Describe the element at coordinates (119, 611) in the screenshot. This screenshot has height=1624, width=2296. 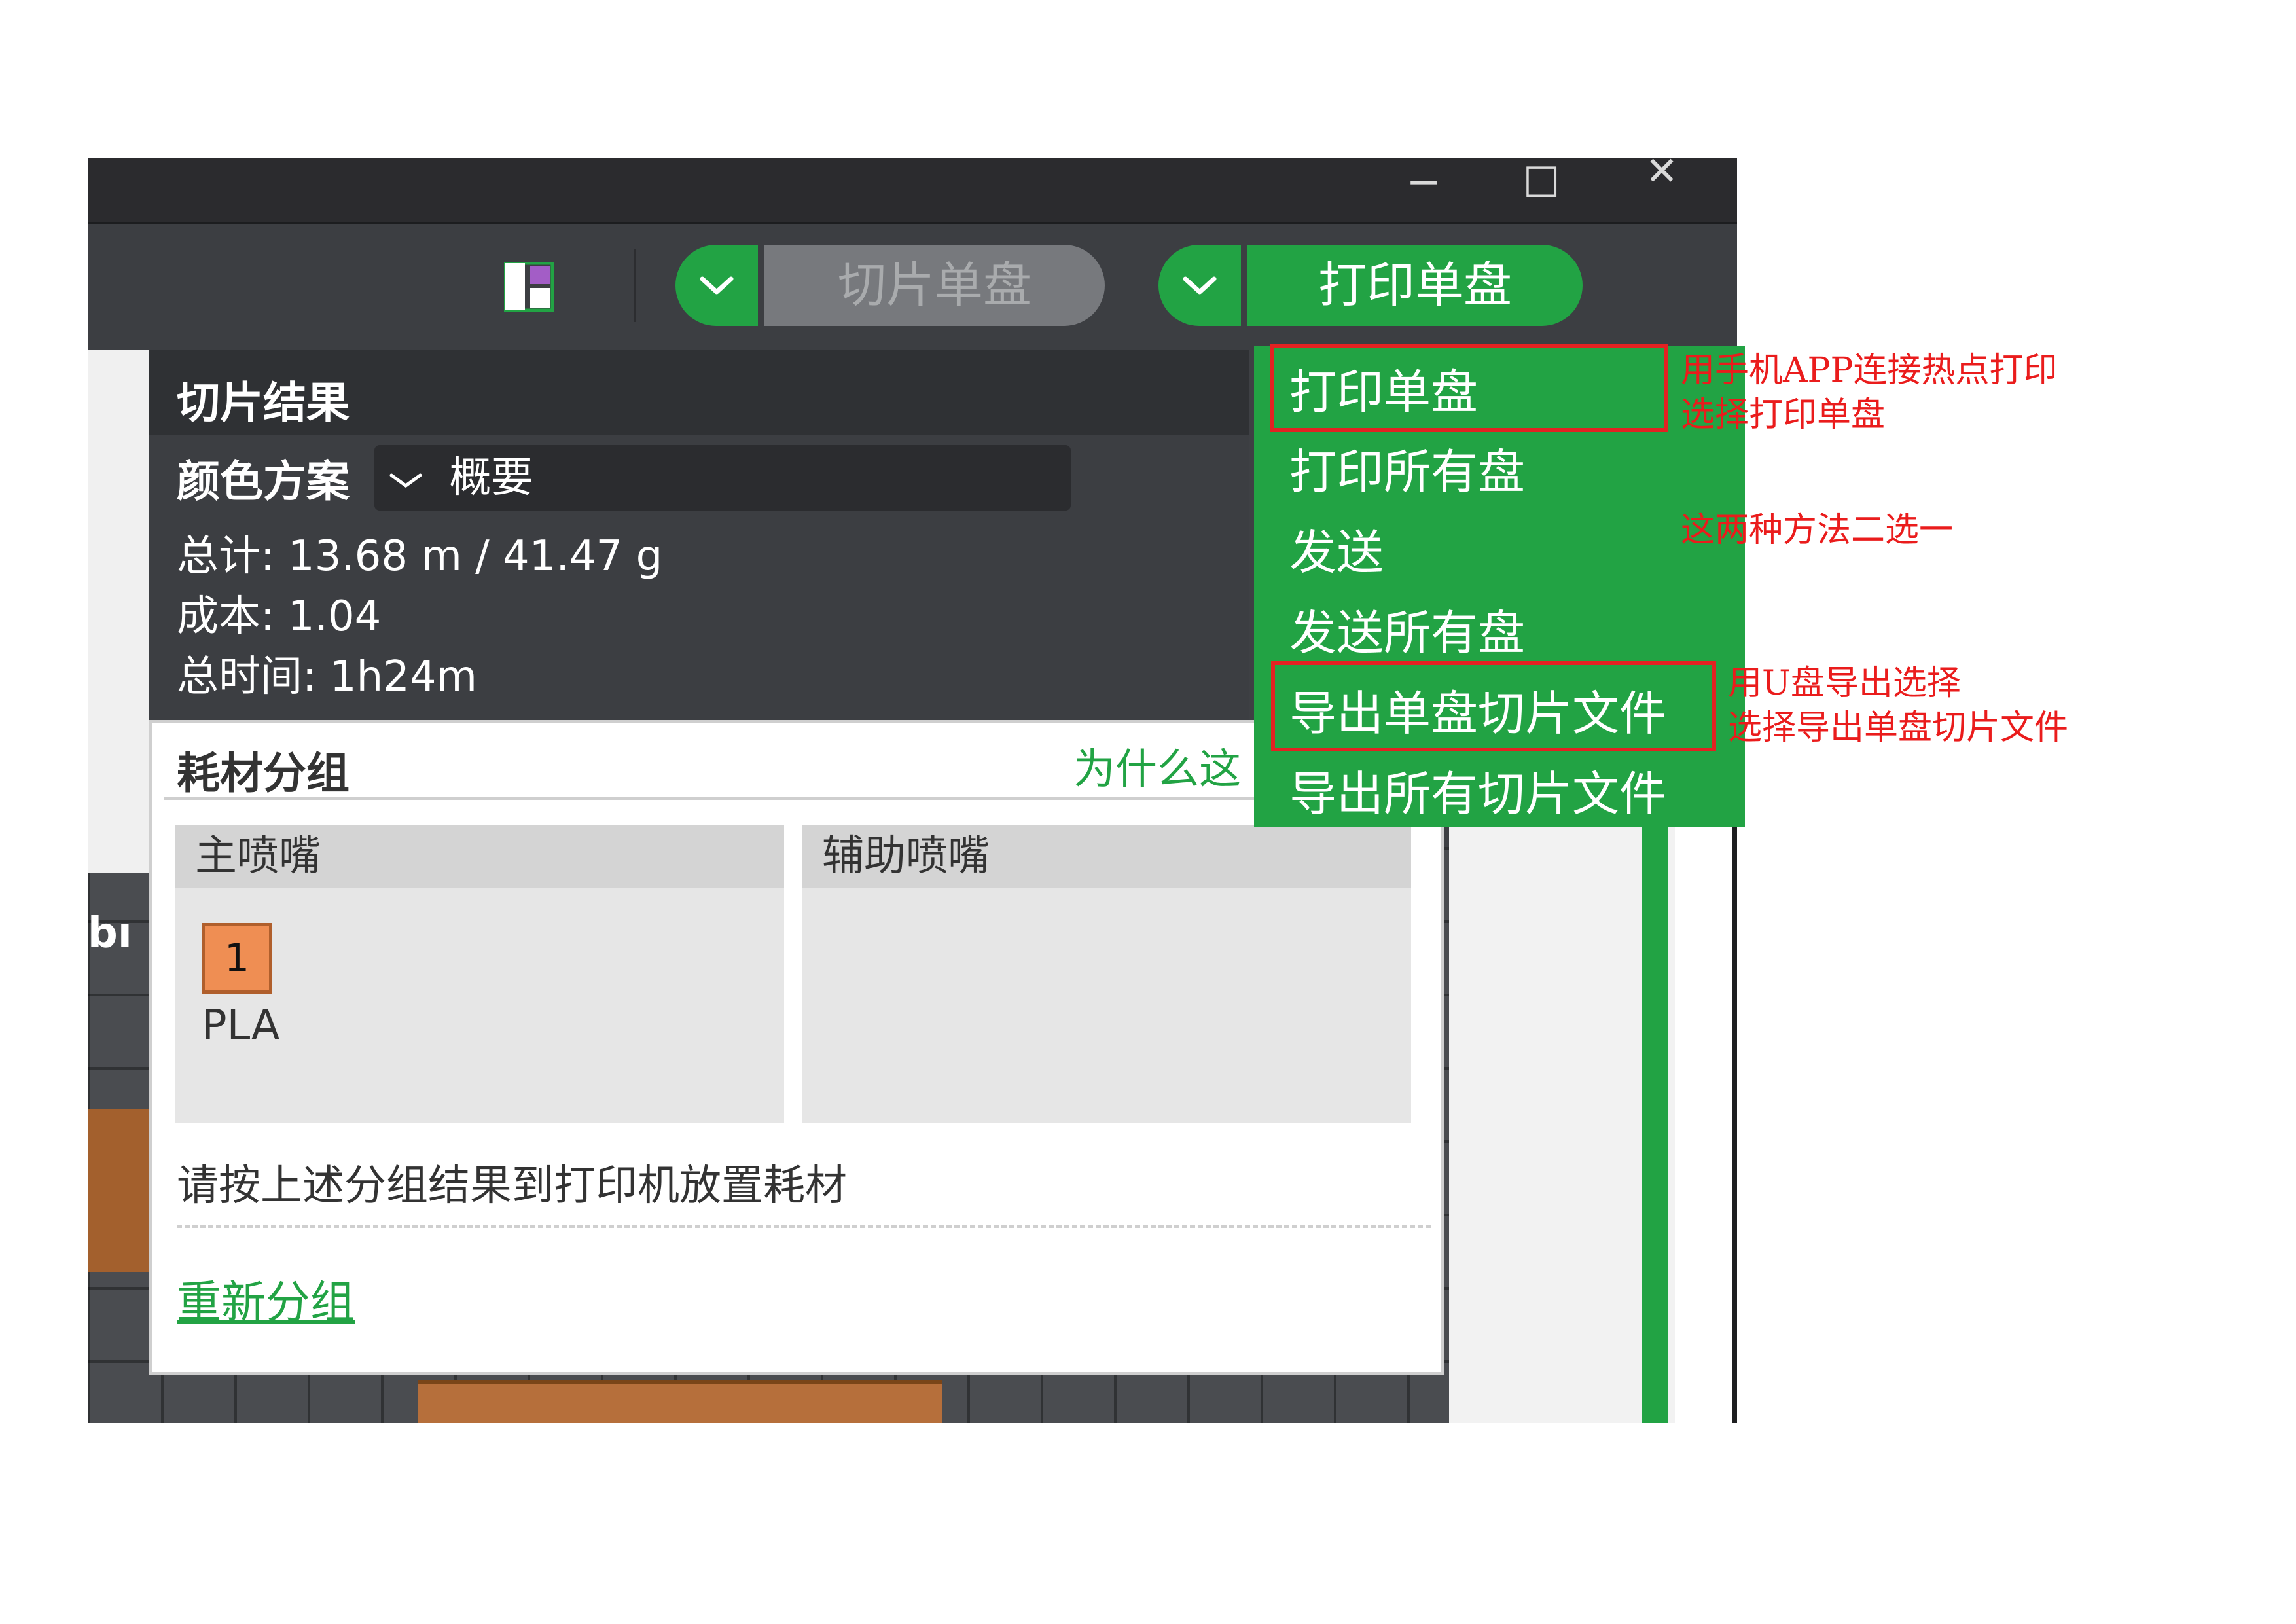
I see `side-panel-edge` at that location.